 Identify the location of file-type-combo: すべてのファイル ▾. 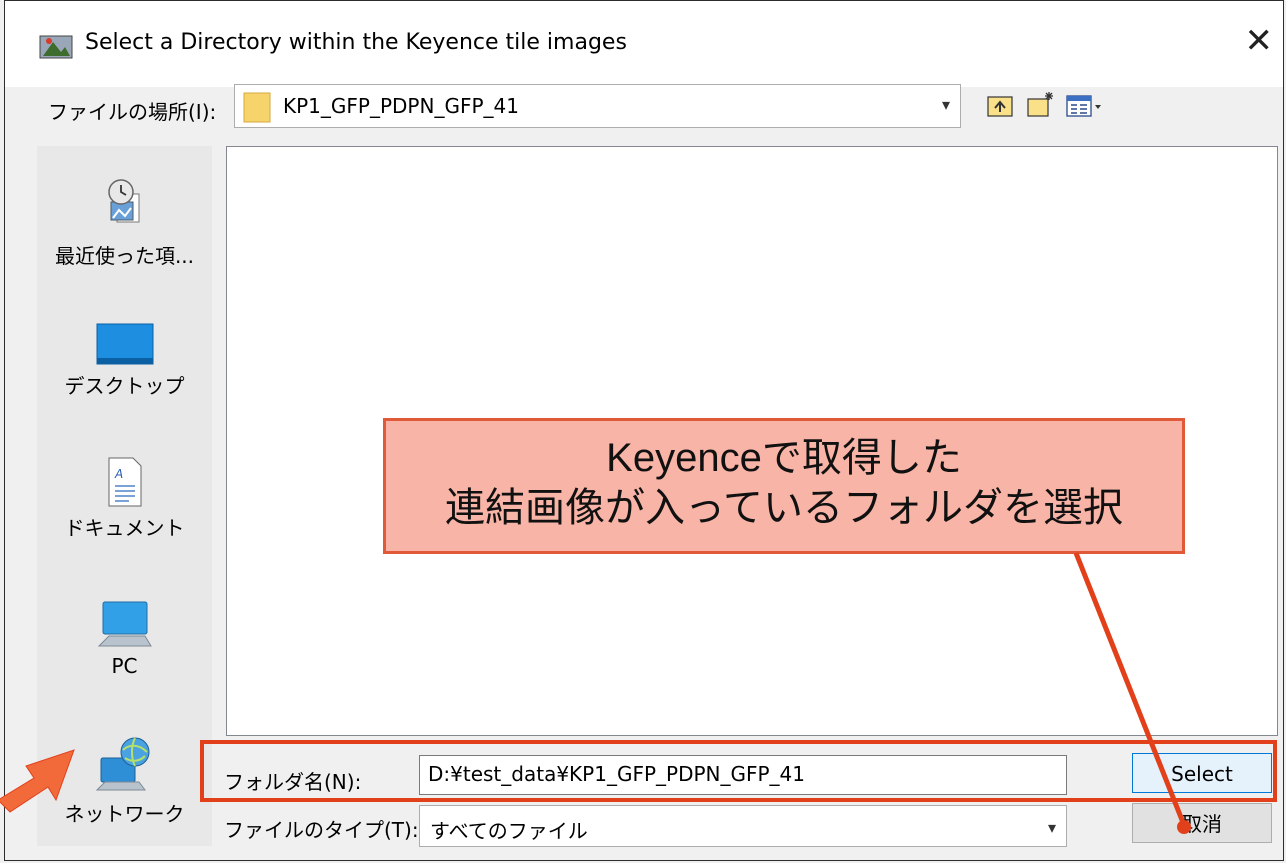
(743, 826).